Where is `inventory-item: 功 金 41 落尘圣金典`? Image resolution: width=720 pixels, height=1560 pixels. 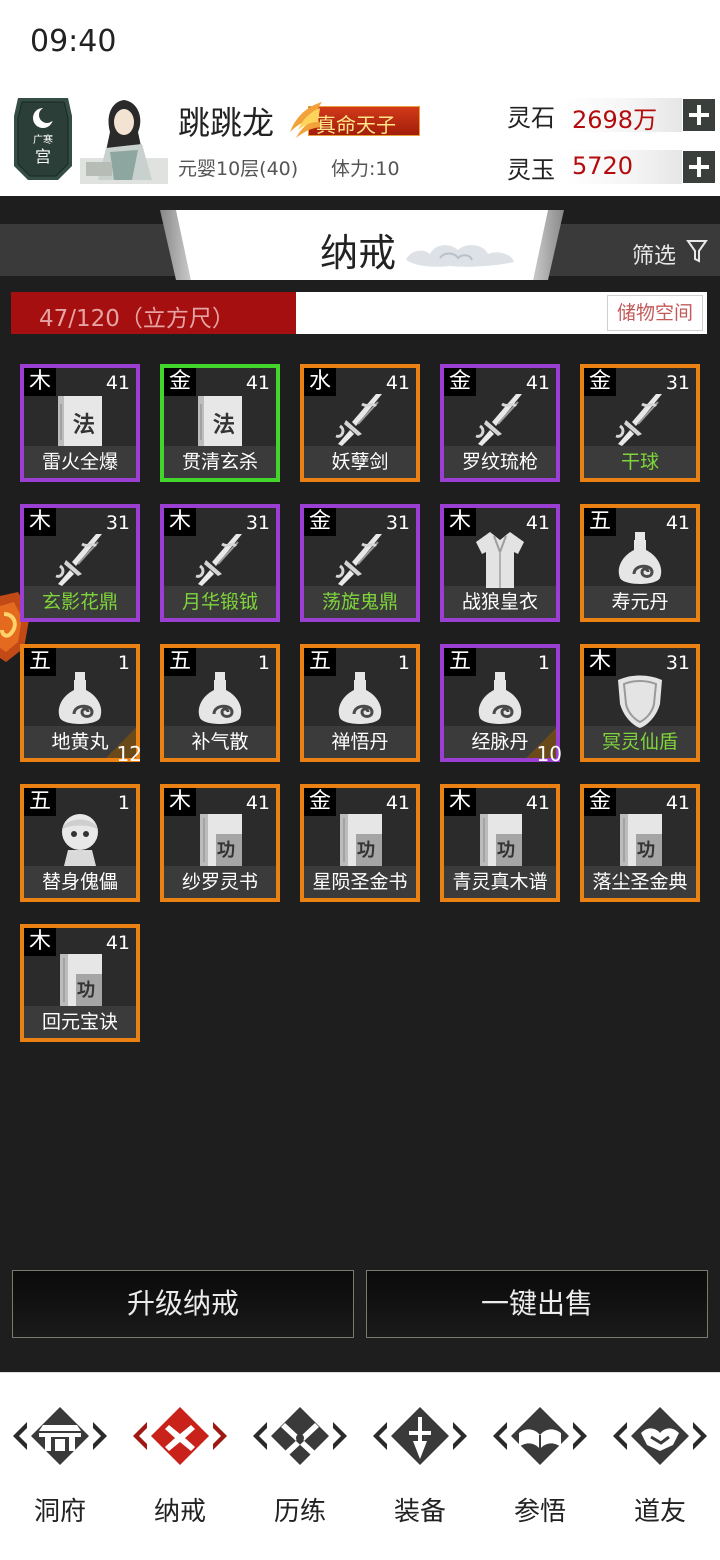
inventory-item: 功 金 41 落尘圣金典 is located at coordinates (640, 843).